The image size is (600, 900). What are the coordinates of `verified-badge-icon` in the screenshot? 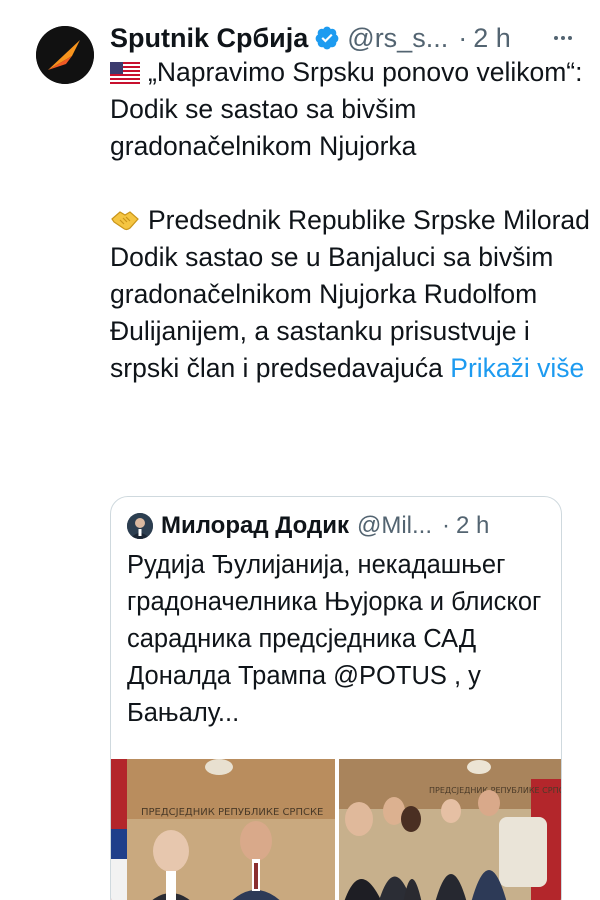 It's located at (327, 38).